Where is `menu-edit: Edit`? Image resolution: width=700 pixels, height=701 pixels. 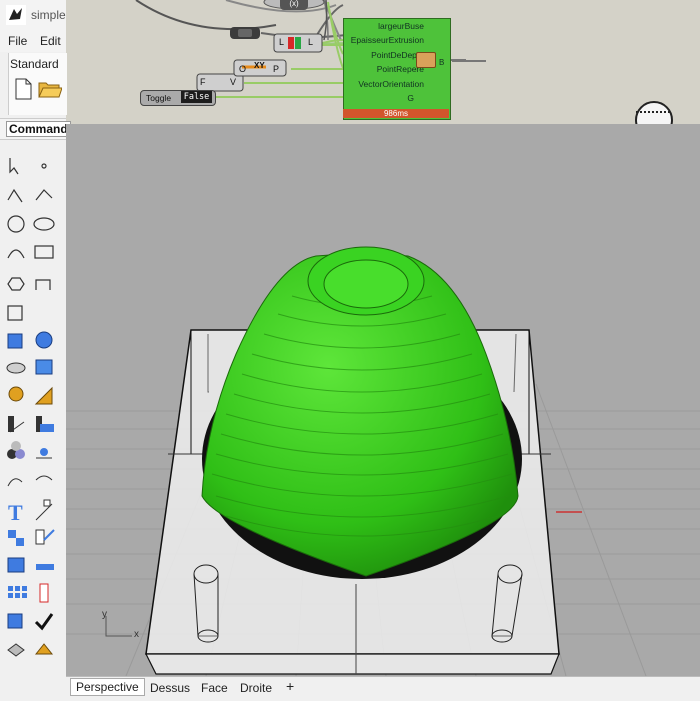
menu-edit: Edit is located at coordinates (50, 41).